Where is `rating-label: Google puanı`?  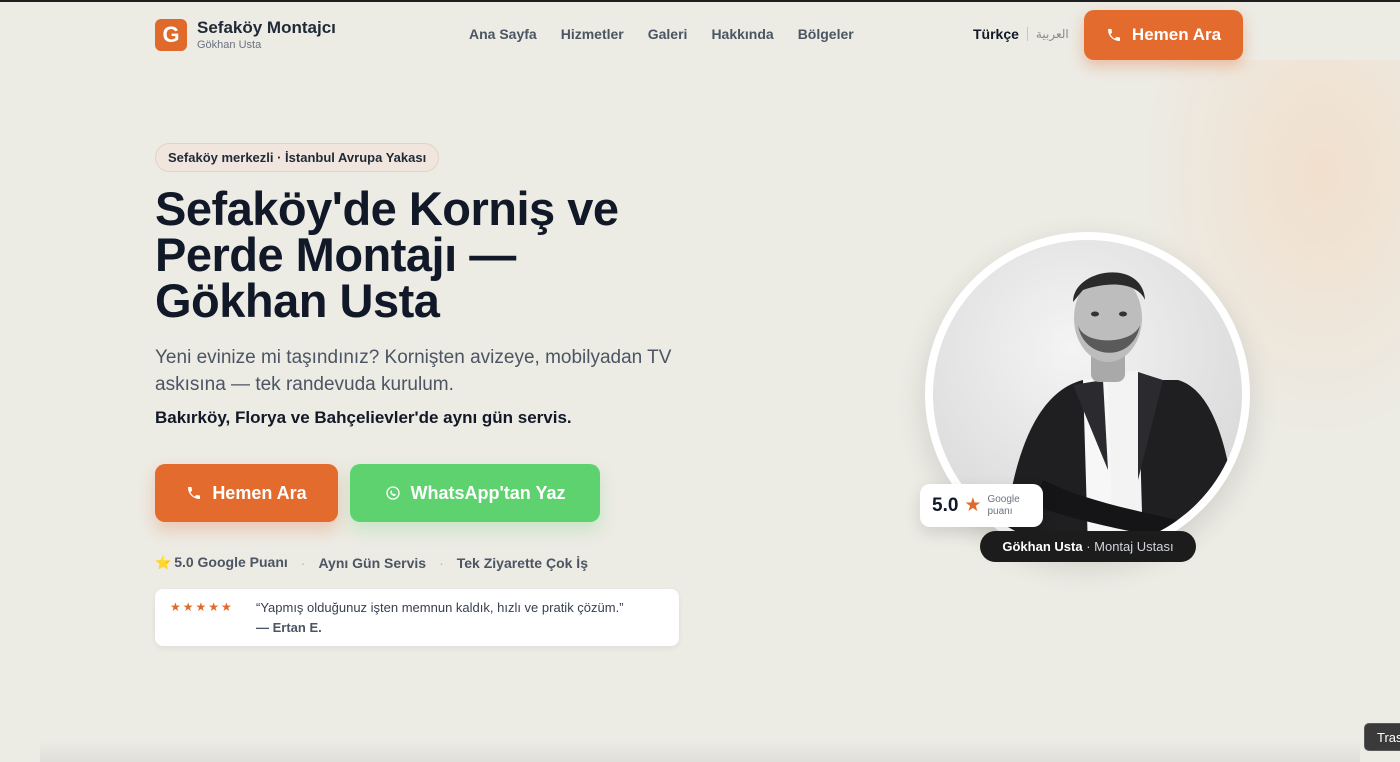
rating-label: Google puanı is located at coordinates (1003, 505).